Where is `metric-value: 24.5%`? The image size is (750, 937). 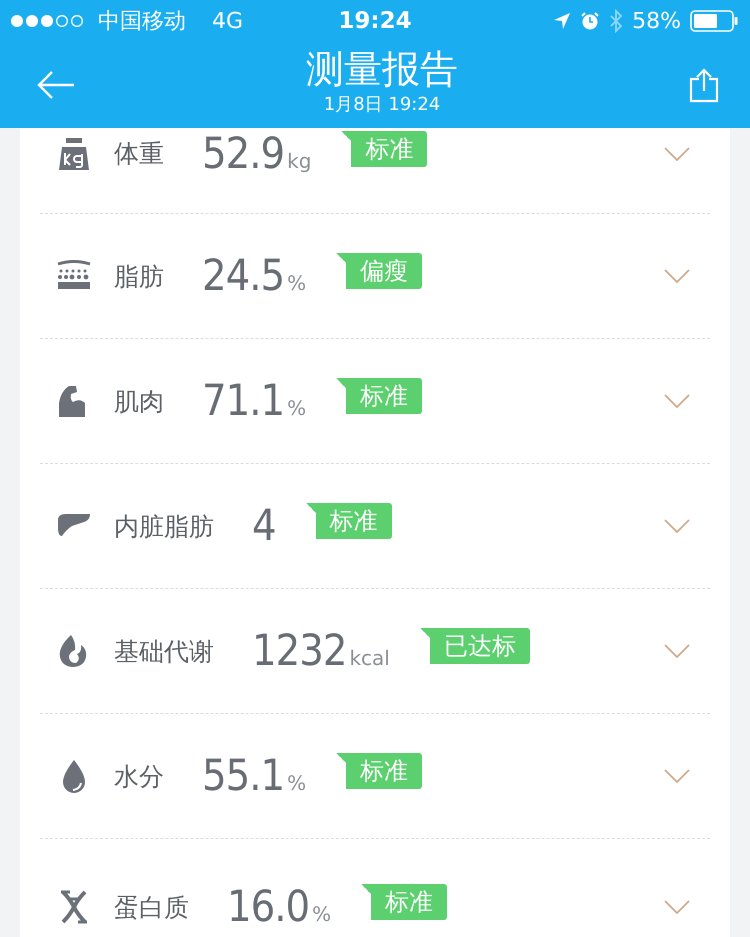
metric-value: 24.5% is located at coordinates (254, 276).